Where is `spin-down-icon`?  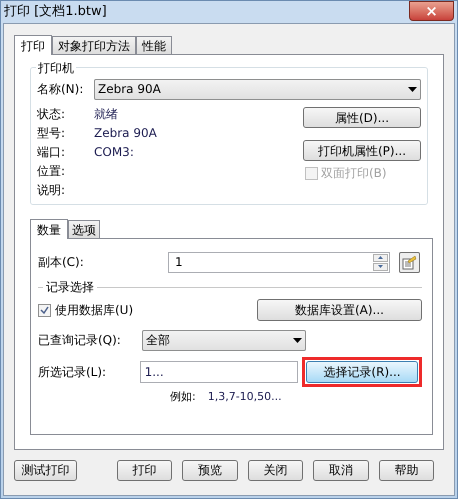 spin-down-icon is located at coordinates (380, 266).